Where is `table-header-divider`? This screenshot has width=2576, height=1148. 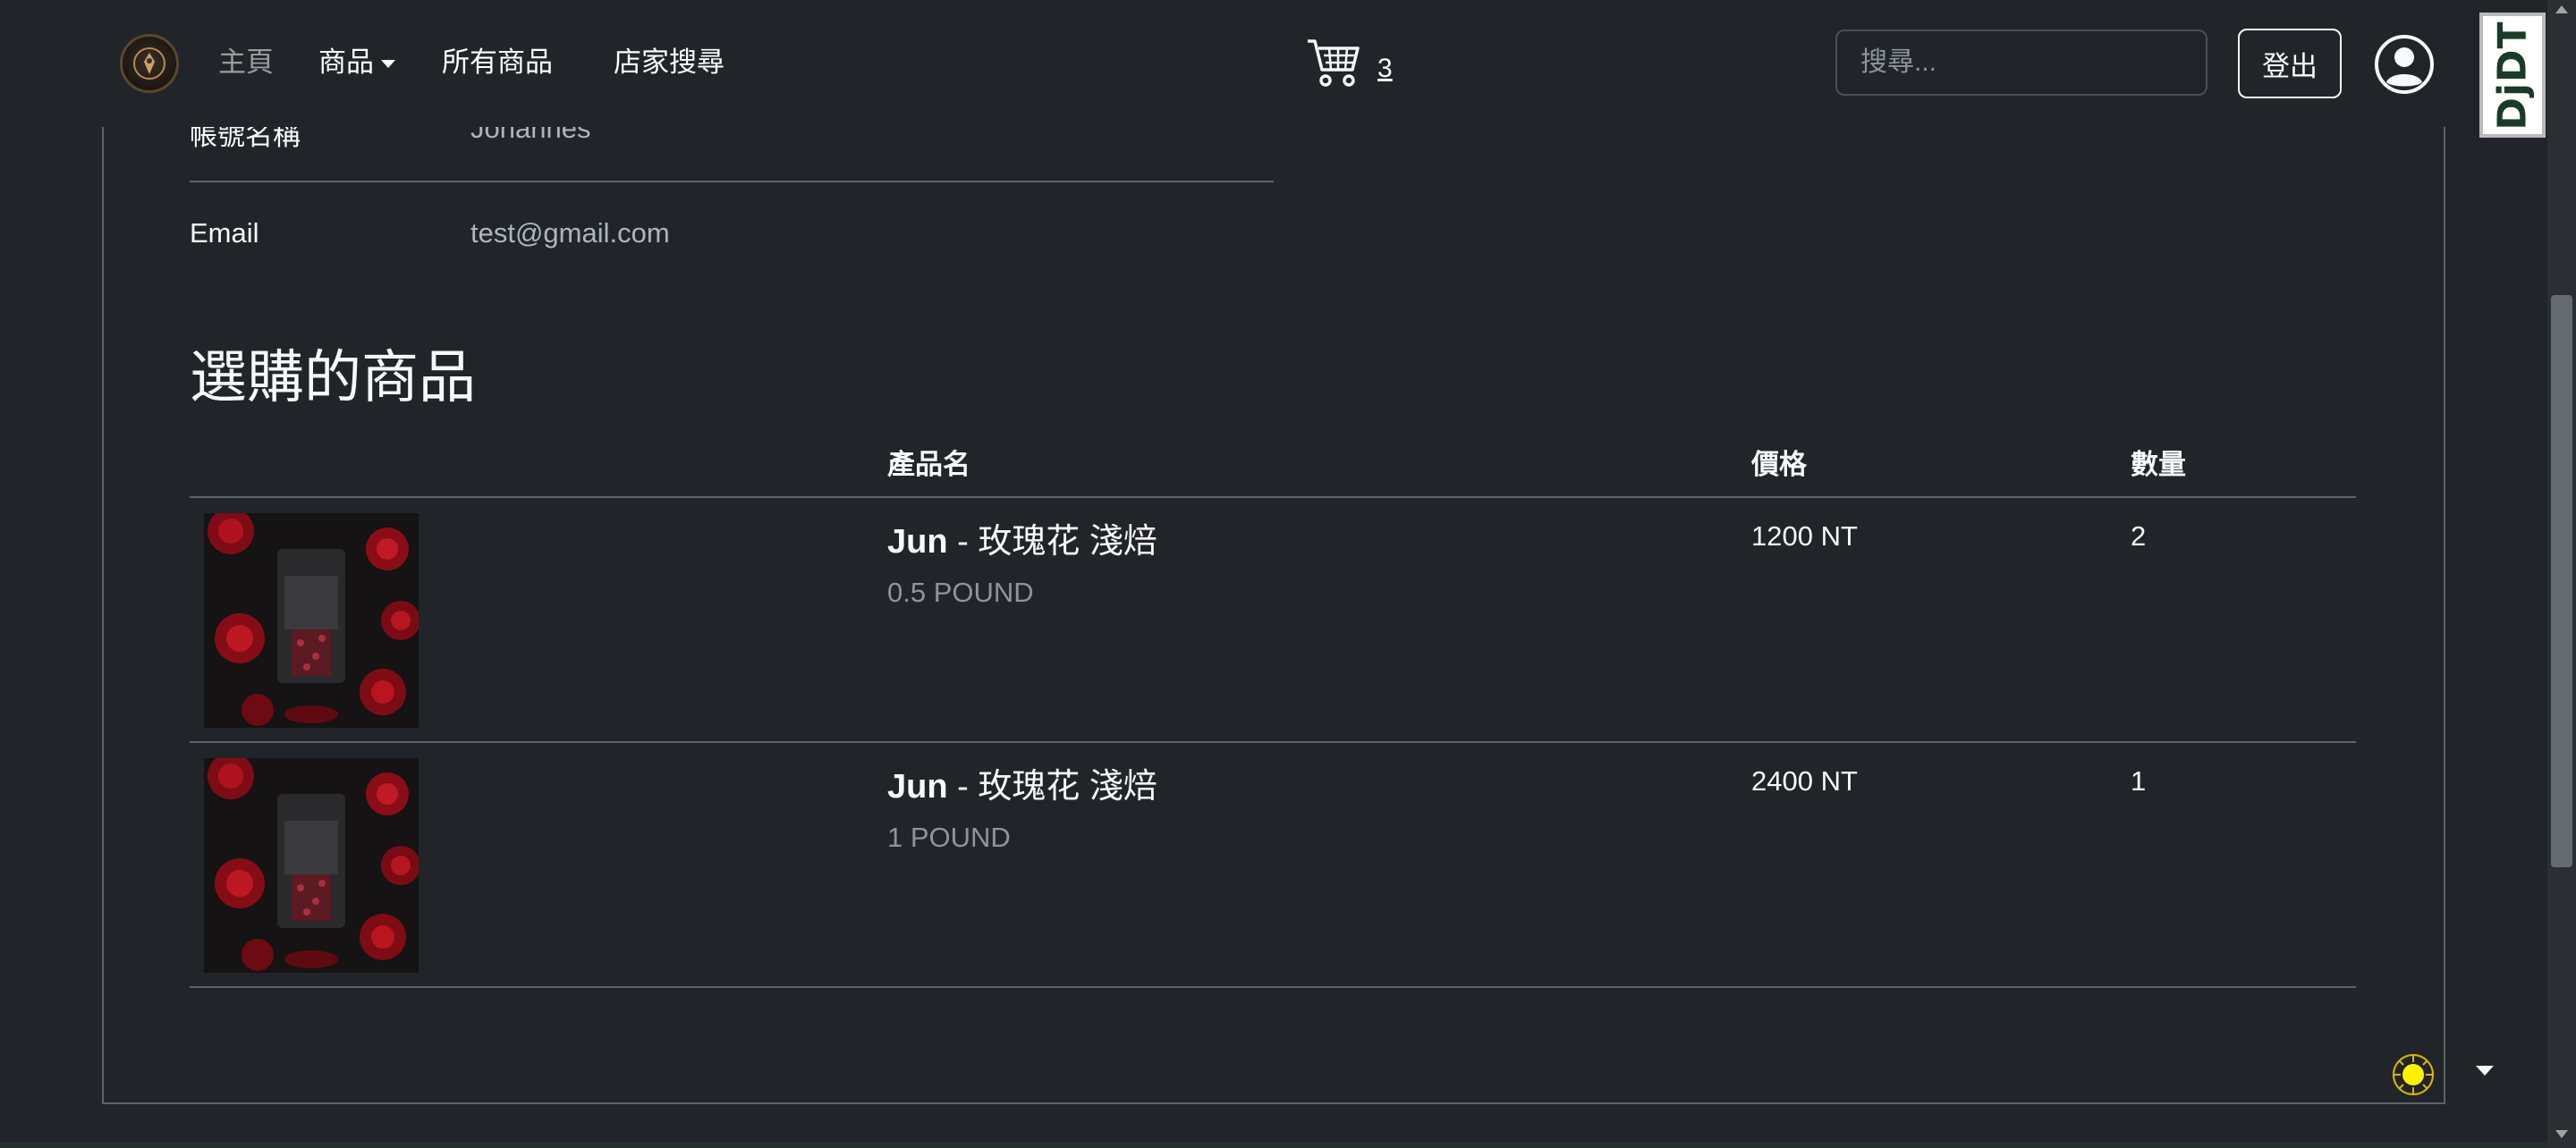 table-header-divider is located at coordinates (1273, 497).